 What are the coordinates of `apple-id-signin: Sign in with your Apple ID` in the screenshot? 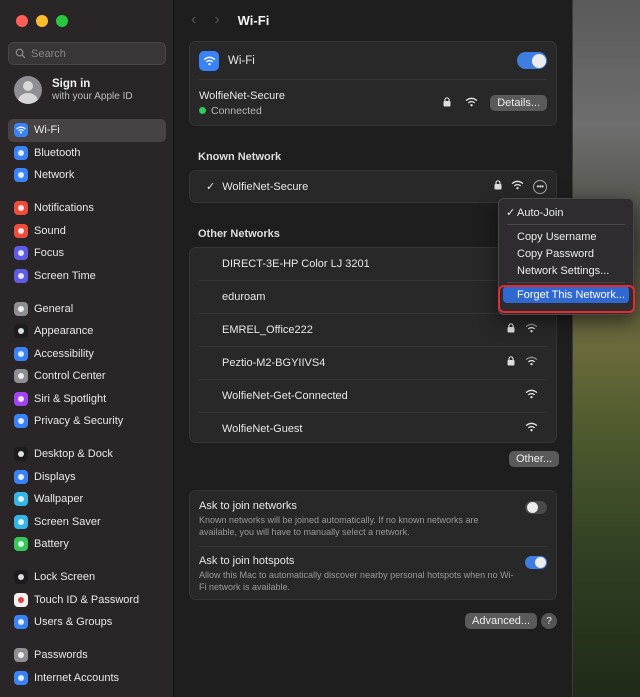 It's located at (73, 90).